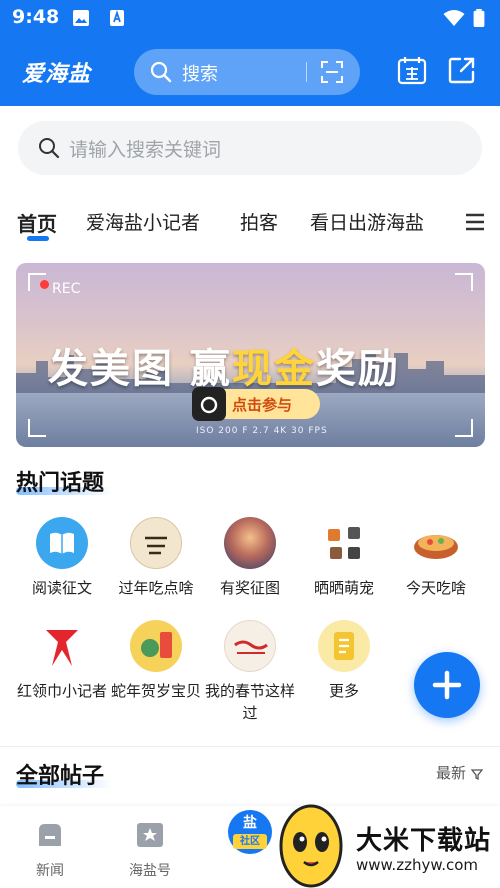 The height and width of the screenshot is (888, 500). Describe the element at coordinates (150, 835) in the screenshot. I see `star-icon` at that location.